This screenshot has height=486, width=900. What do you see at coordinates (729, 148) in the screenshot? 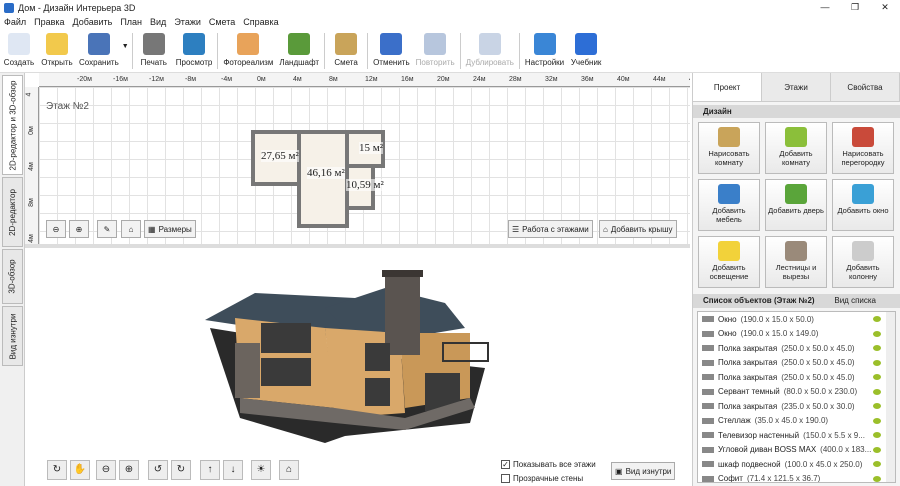
I see `design-button: Нарисовать комнату` at bounding box center [729, 148].